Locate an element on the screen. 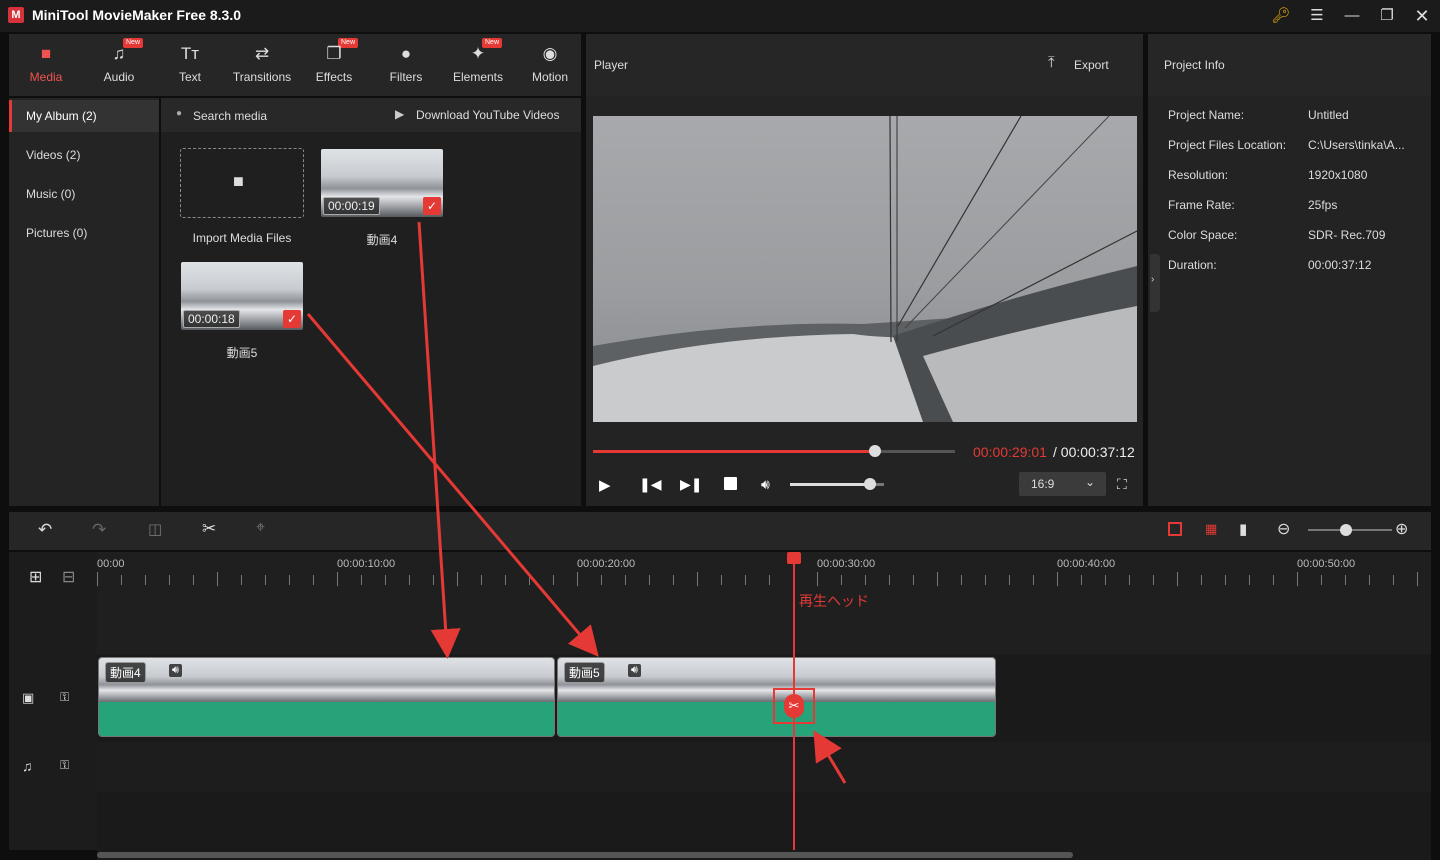 The width and height of the screenshot is (1440, 860). clip-label: 動画4 is located at coordinates (125, 672).